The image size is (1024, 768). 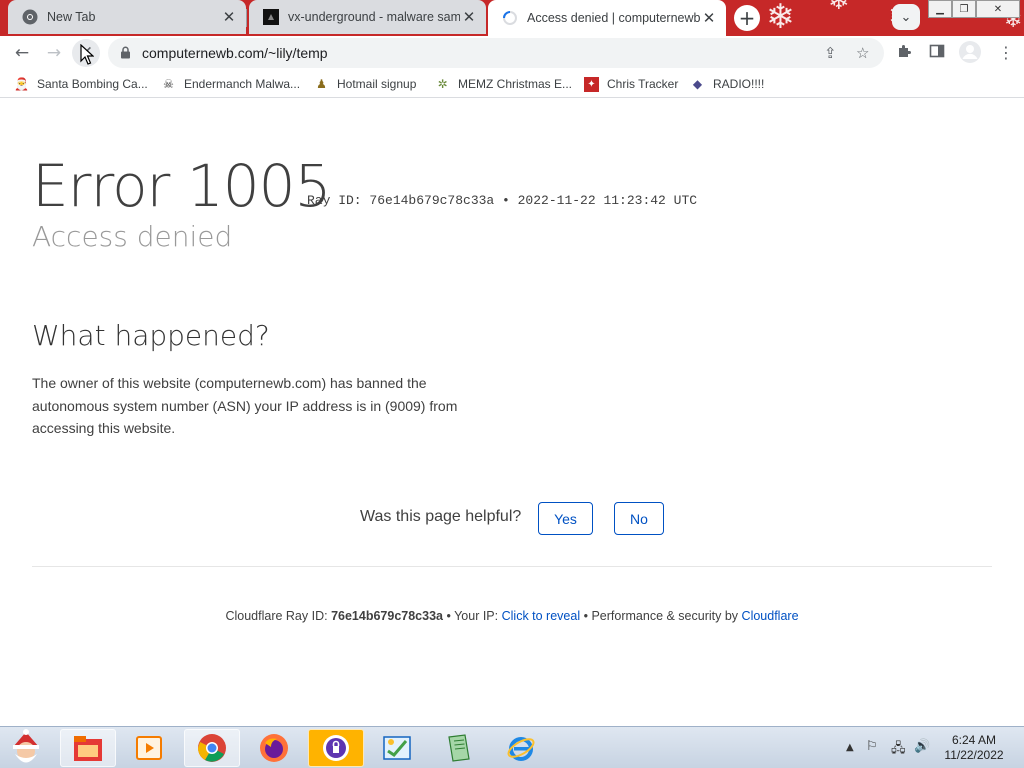 What do you see at coordinates (274, 748) in the screenshot?
I see `firefox-icon` at bounding box center [274, 748].